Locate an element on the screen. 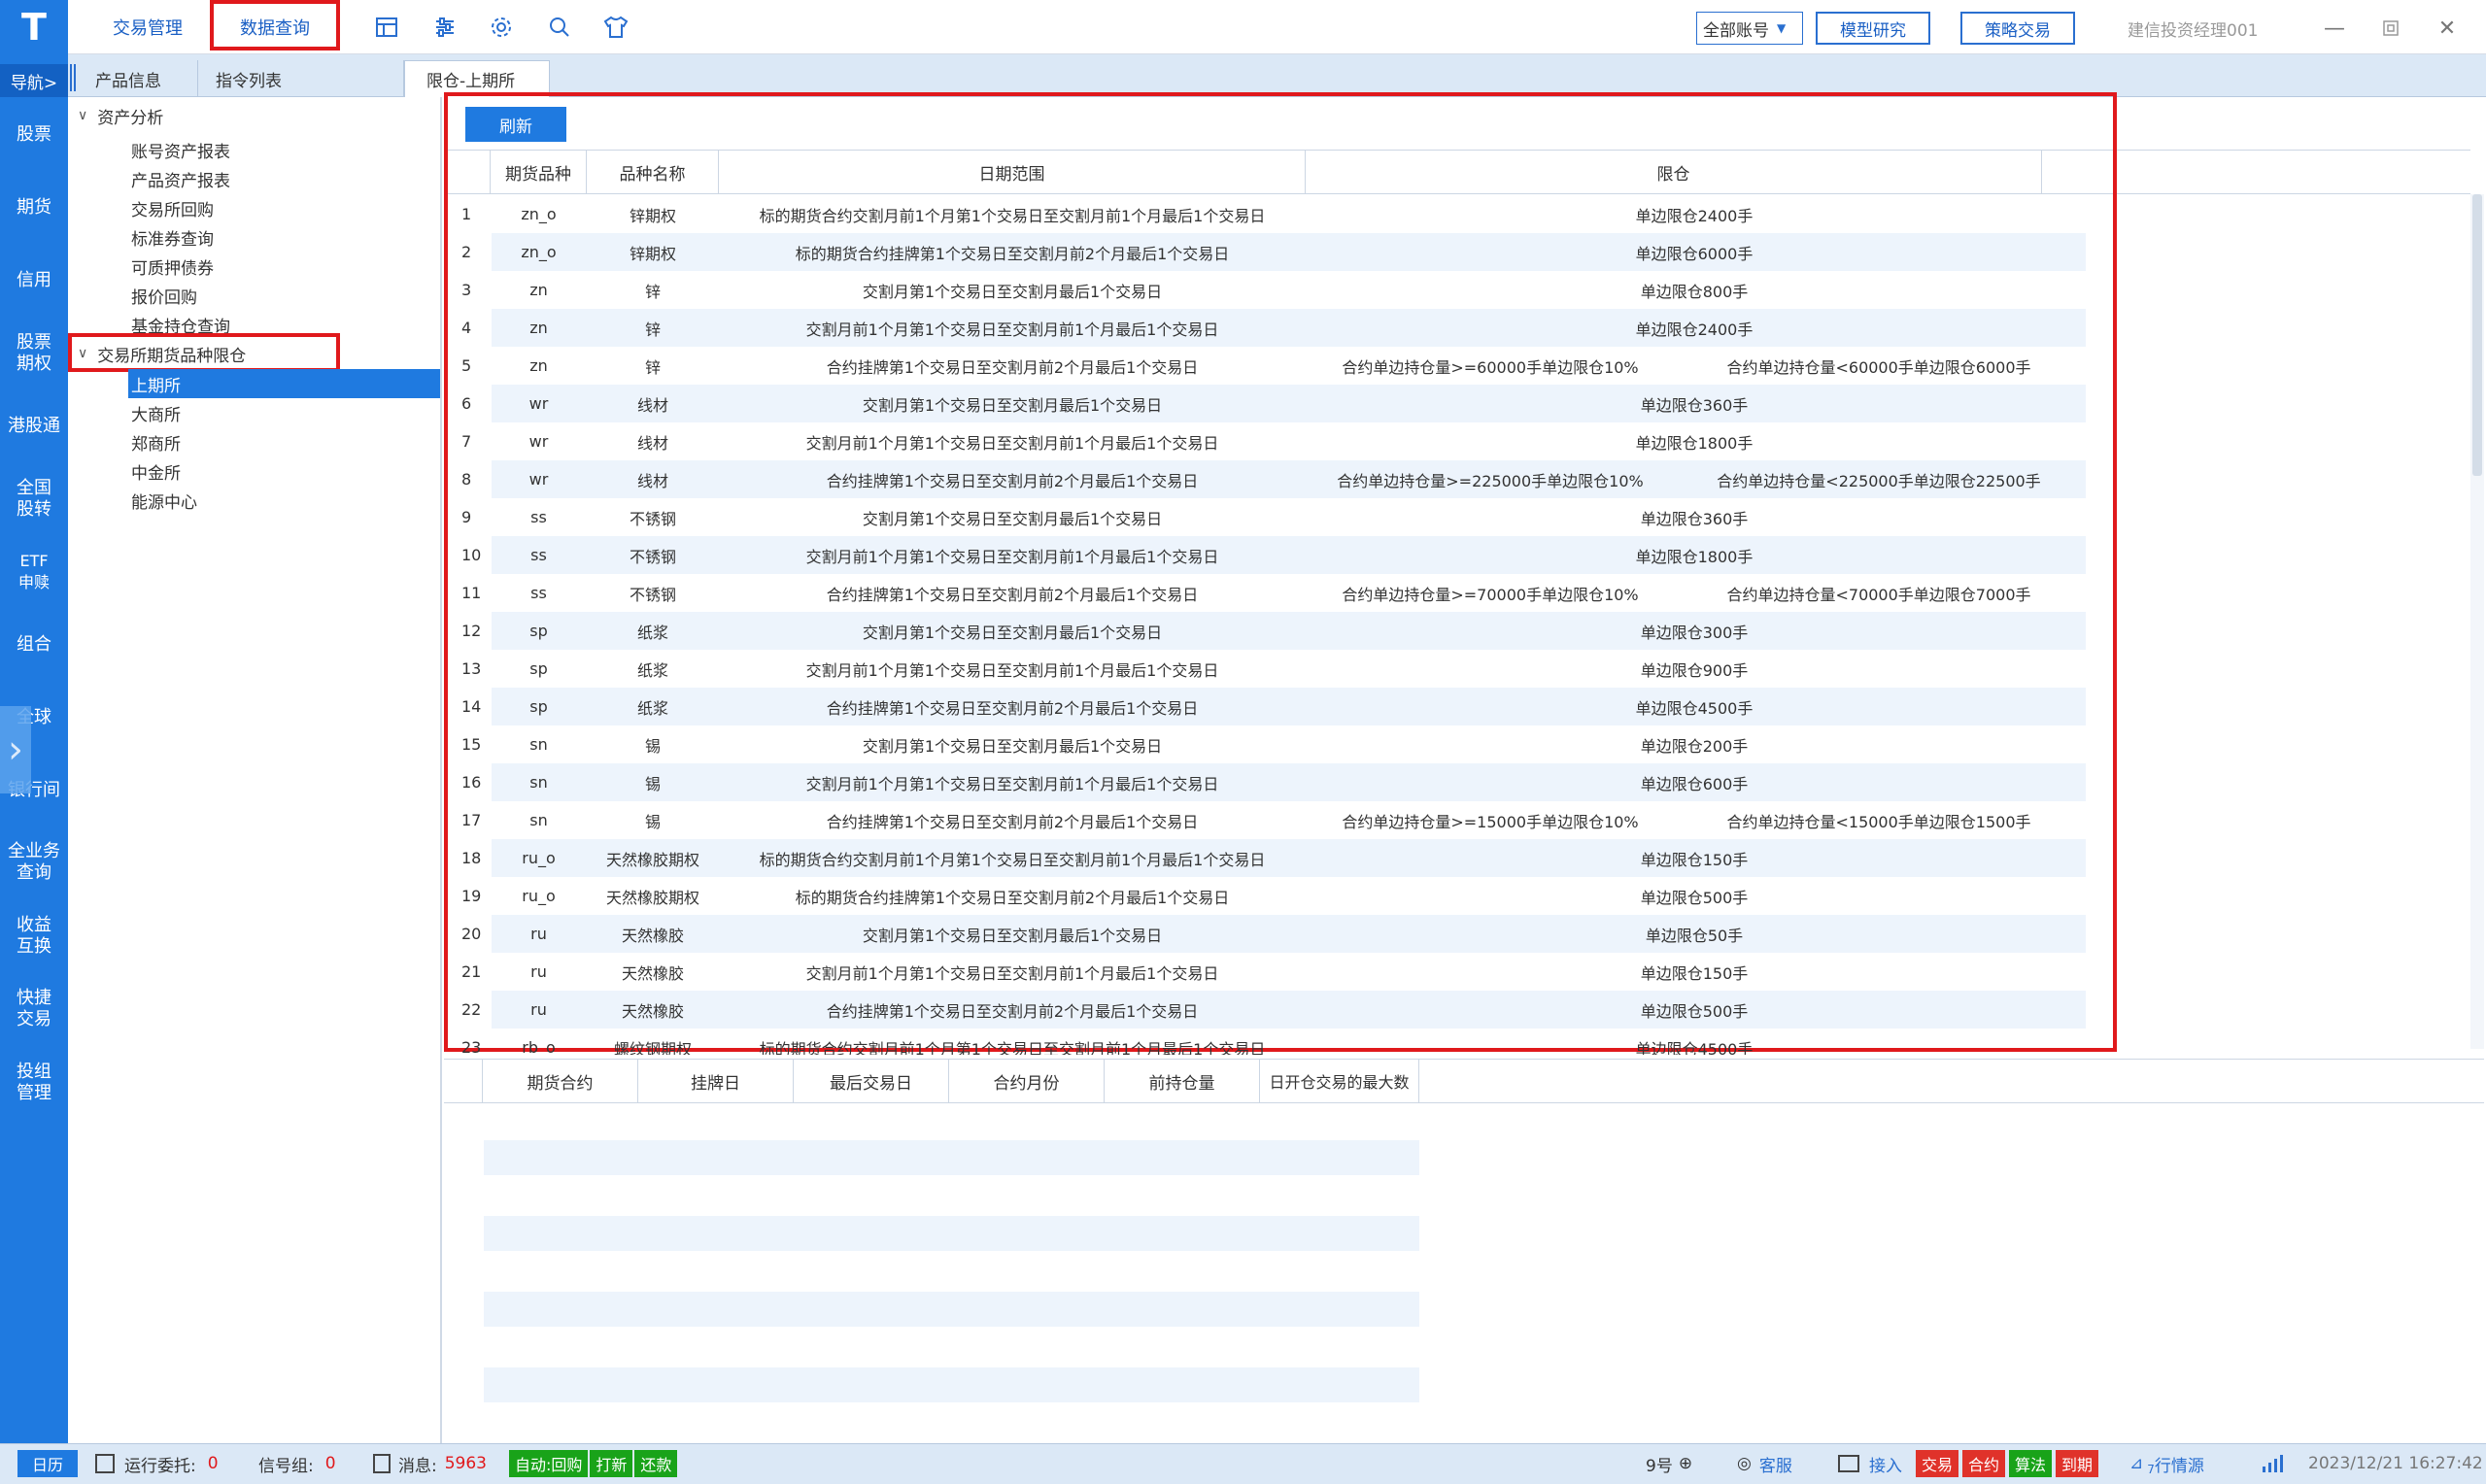 The image size is (2486, 1484). tab-trade-management: 交易管理 is located at coordinates (147, 27).